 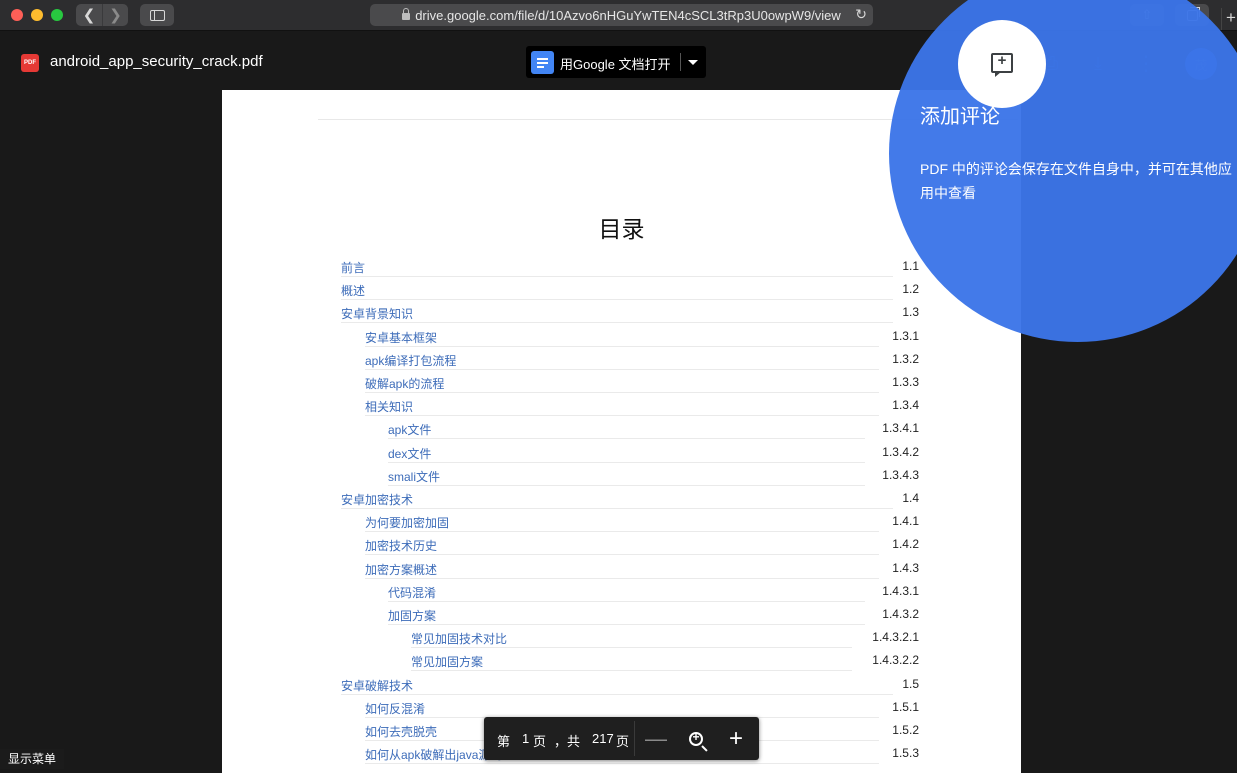 I want to click on minimize-window-button, so click(x=37, y=15).